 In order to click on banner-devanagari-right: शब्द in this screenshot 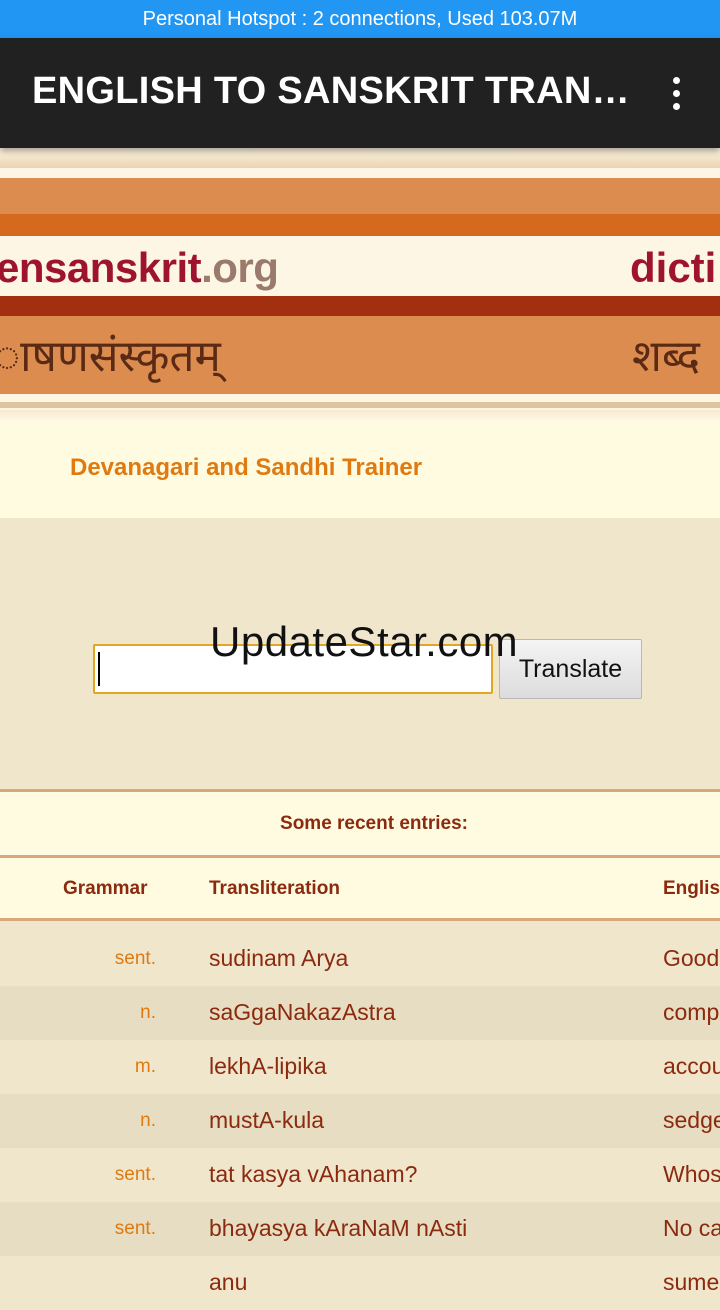, I will do `click(666, 356)`.